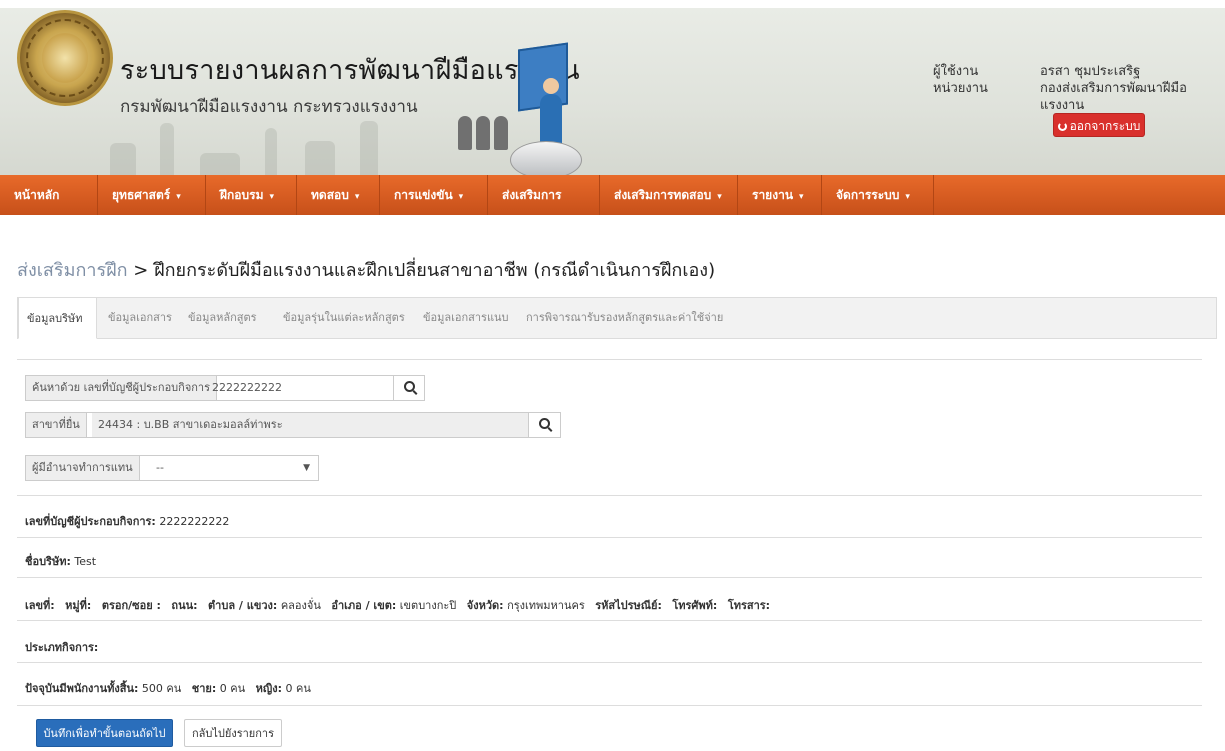 Image resolution: width=1225 pixels, height=751 pixels. I want to click on fax-label: โทรสาร:, so click(749, 605).